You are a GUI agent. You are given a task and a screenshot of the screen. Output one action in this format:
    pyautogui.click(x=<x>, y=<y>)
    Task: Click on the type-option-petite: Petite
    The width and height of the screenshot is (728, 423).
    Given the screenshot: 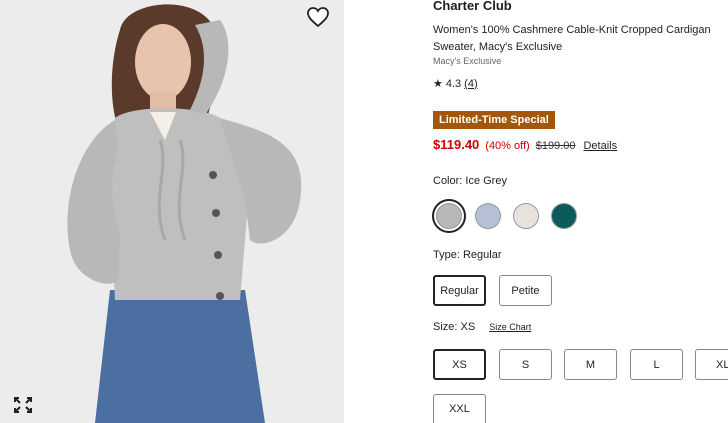 What is the action you would take?
    pyautogui.click(x=525, y=290)
    